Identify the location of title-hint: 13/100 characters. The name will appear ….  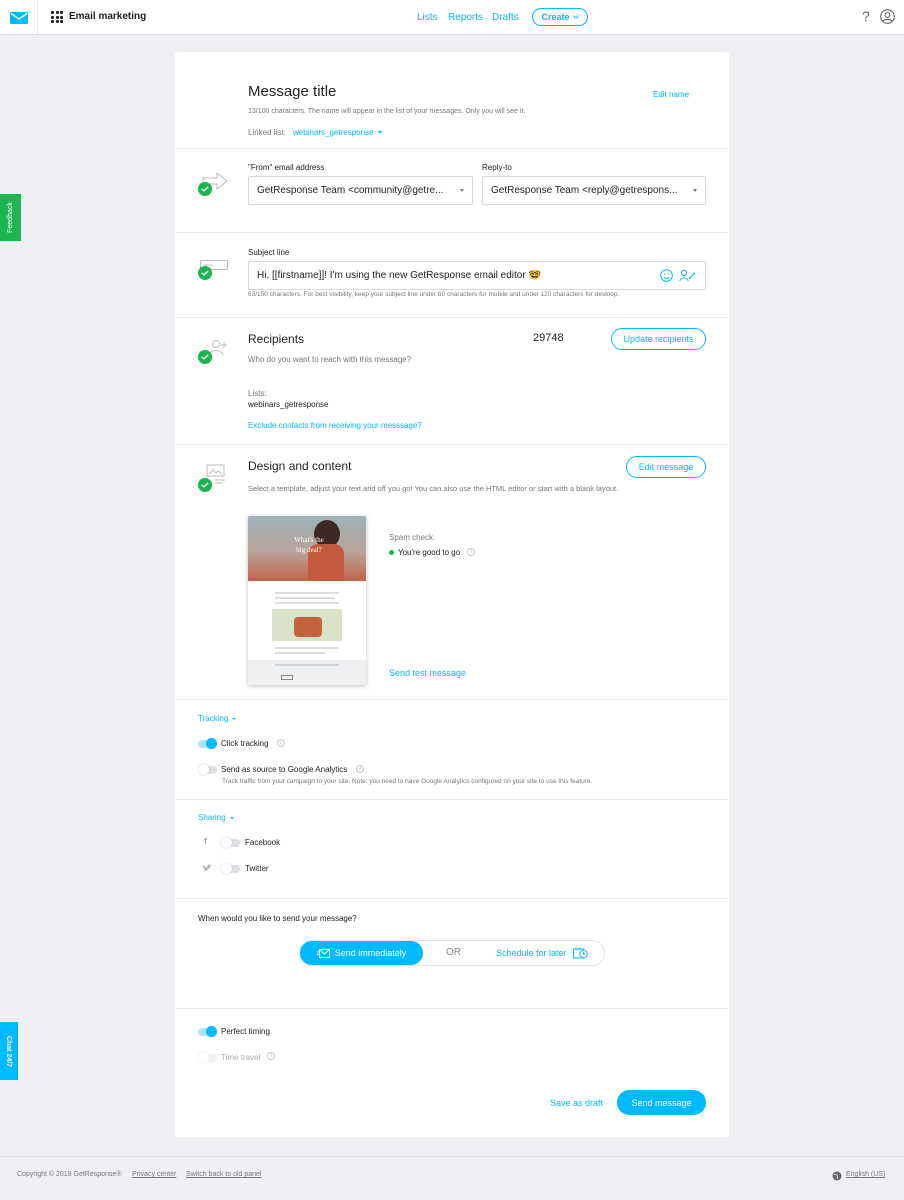
(387, 111).